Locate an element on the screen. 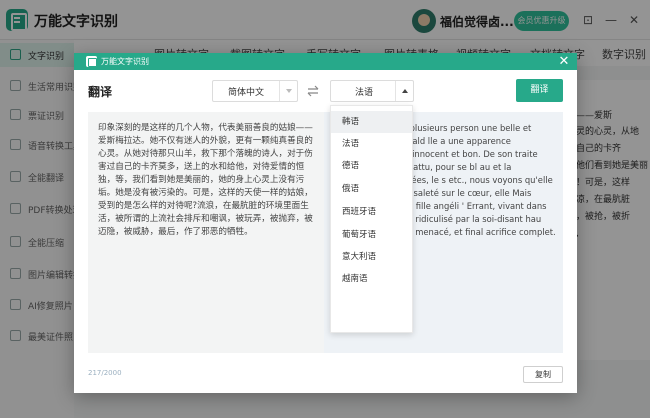 The width and height of the screenshot is (650, 418). lang-option-german: 德语 is located at coordinates (371, 166).